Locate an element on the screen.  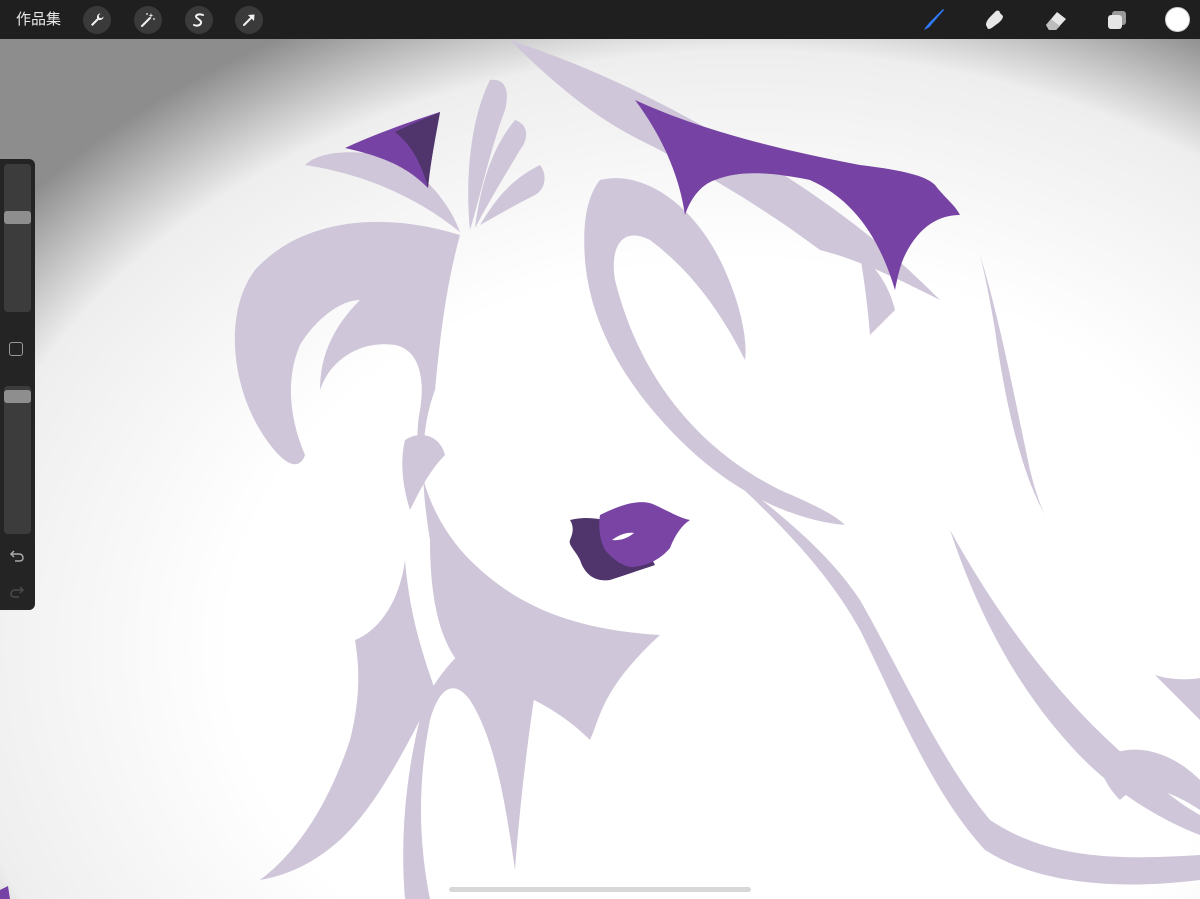
brush-icon is located at coordinates (934, 19).